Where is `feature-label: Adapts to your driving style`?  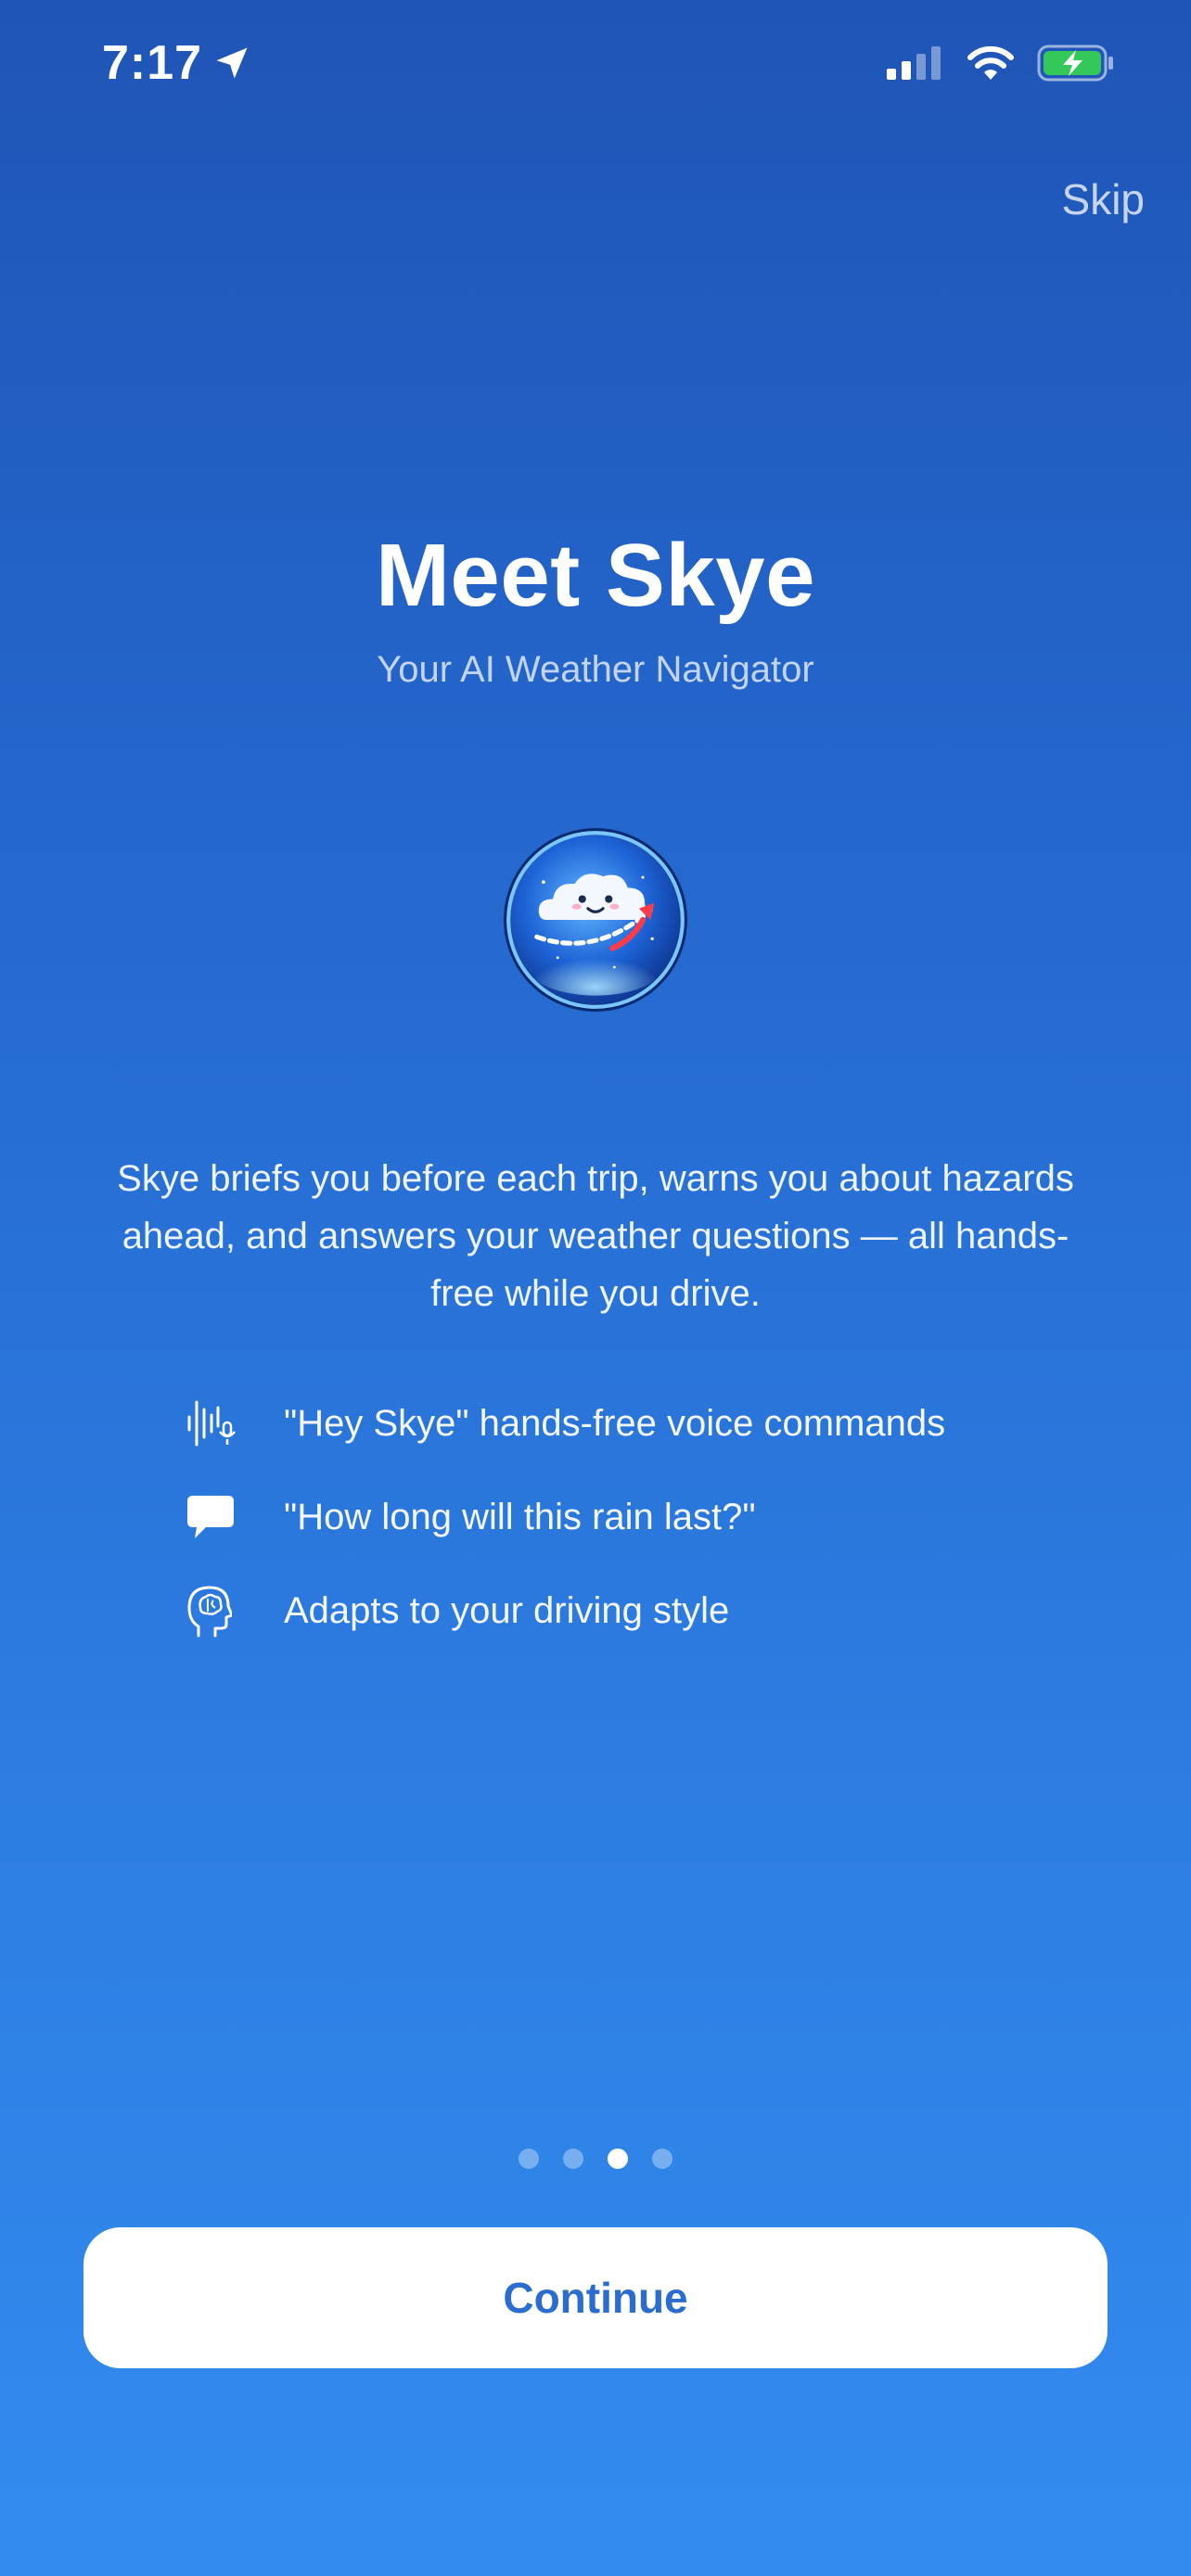
feature-label: Adapts to your driving style is located at coordinates (507, 1610).